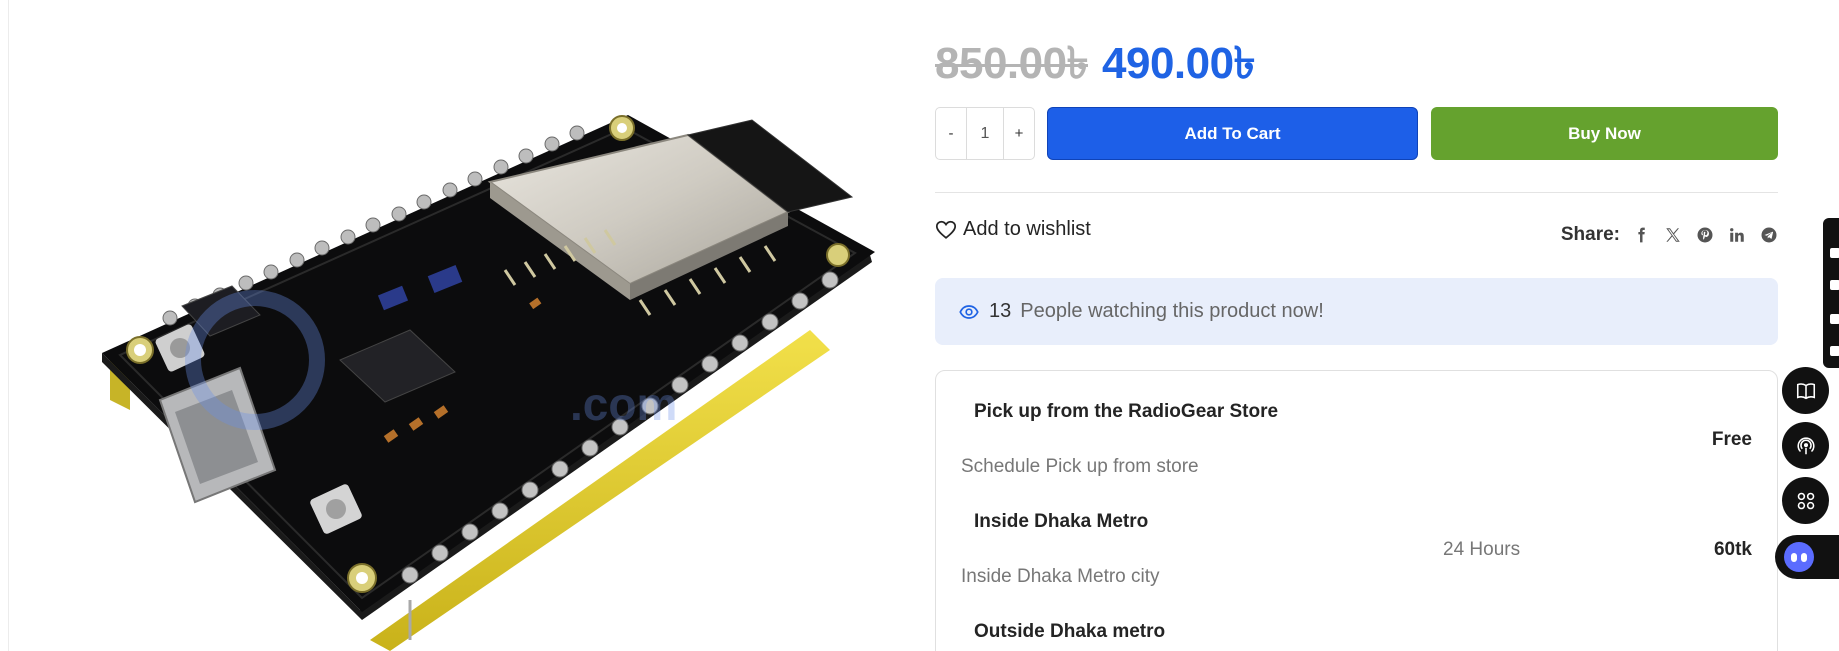  I want to click on chatbot-button, so click(1807, 557).